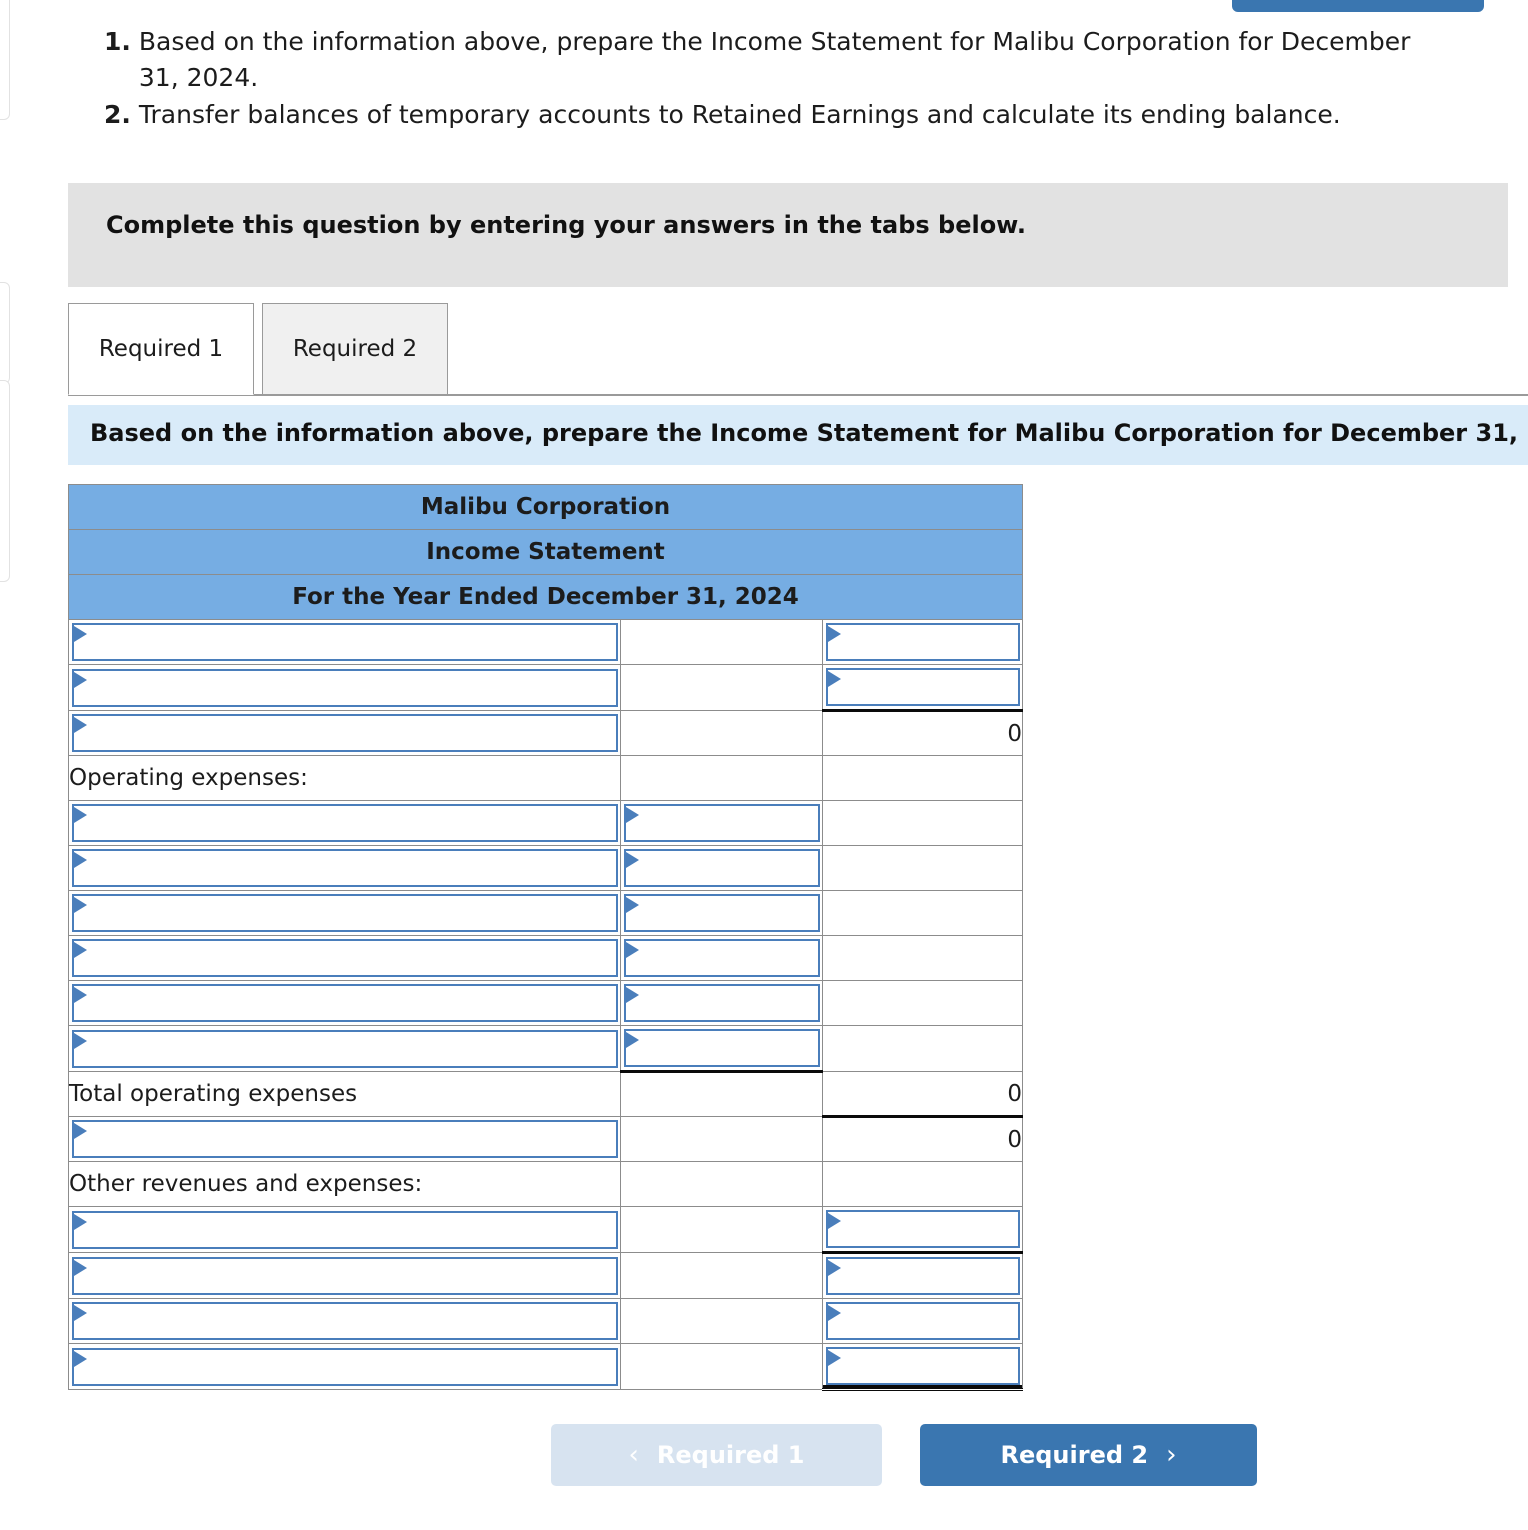 This screenshot has width=1528, height=1530. I want to click on subtotal-account-select-cell, so click(344, 1139).